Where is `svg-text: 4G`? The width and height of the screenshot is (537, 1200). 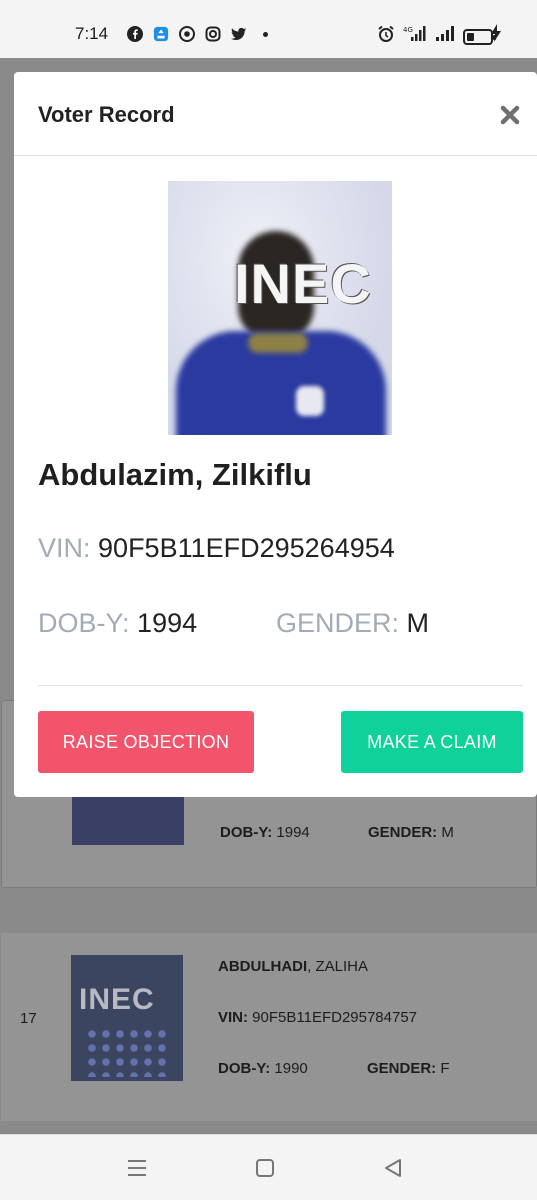
svg-text: 4G is located at coordinates (408, 30).